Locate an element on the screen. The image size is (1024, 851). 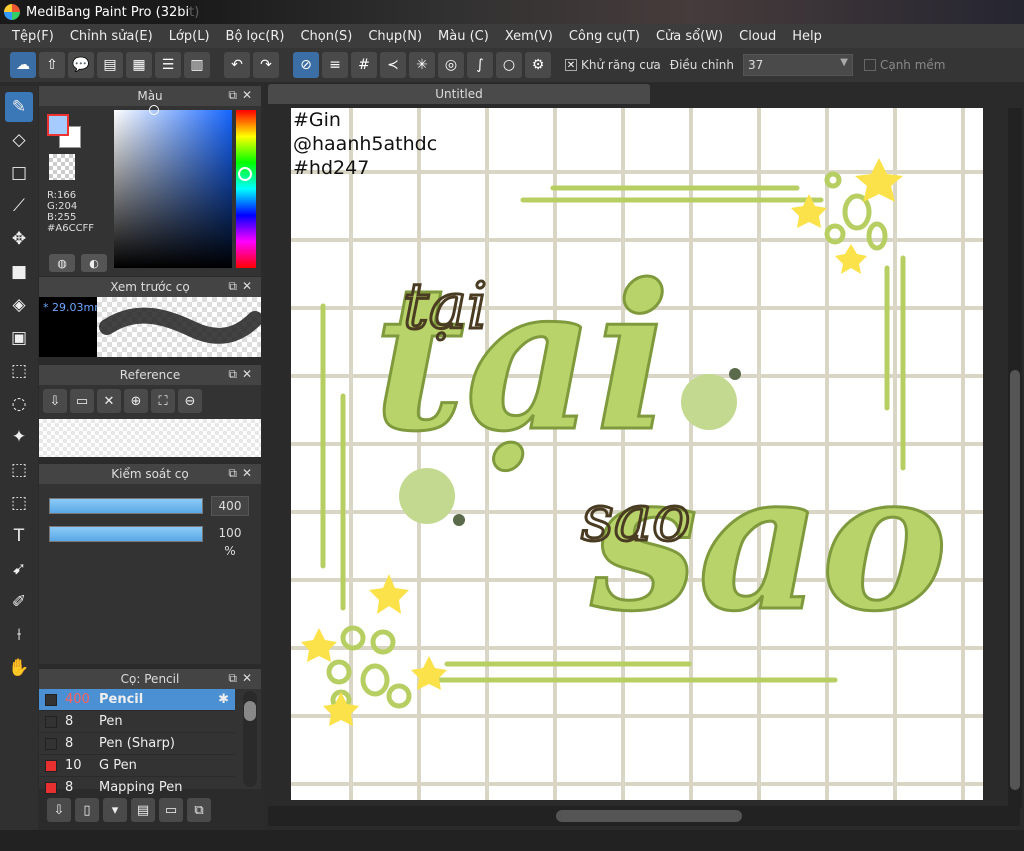
message-icon: ▤ is located at coordinates (110, 65).